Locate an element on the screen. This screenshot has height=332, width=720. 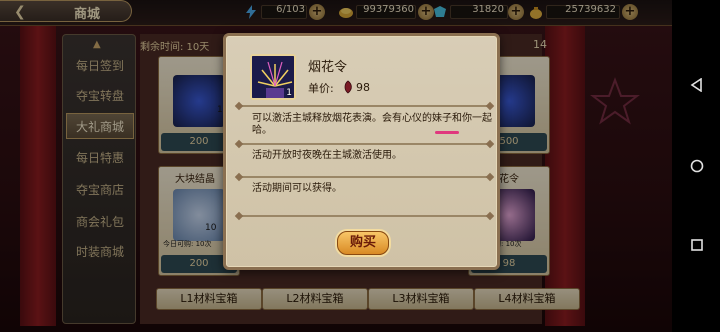
item-quantity: 1 is located at coordinates (289, 93).